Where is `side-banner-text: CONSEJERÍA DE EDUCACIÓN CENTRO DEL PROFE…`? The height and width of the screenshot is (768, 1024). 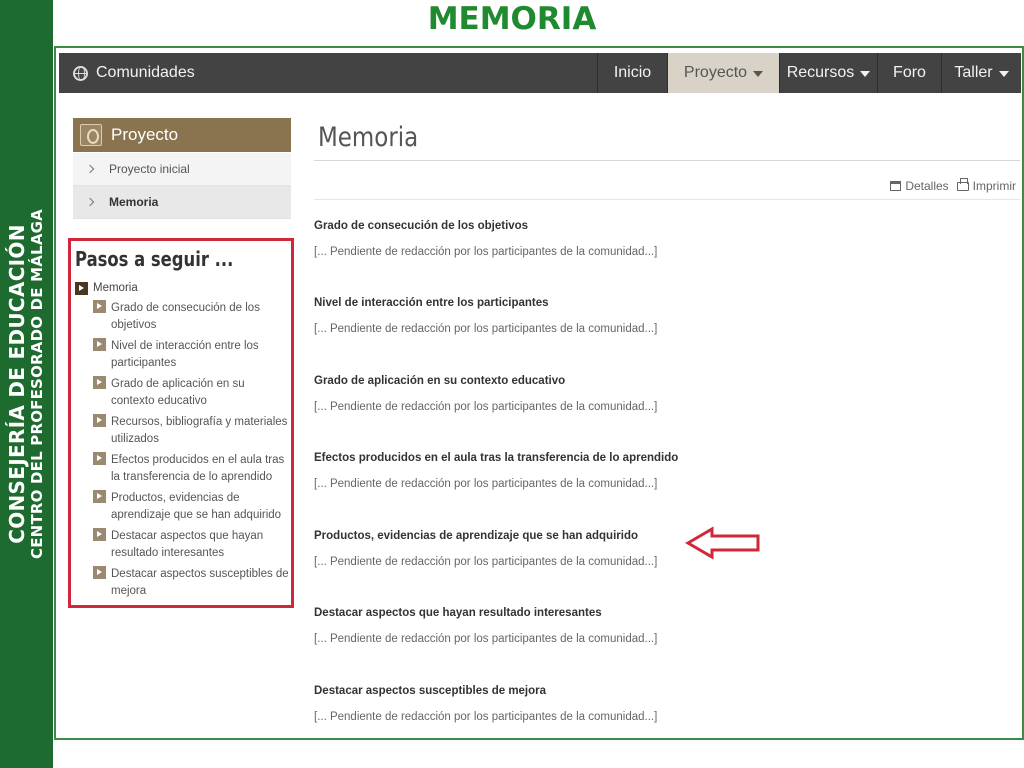
side-banner-text: CONSEJERÍA DE EDUCACIÓN CENTRO DEL PROFE… is located at coordinates (25, 384).